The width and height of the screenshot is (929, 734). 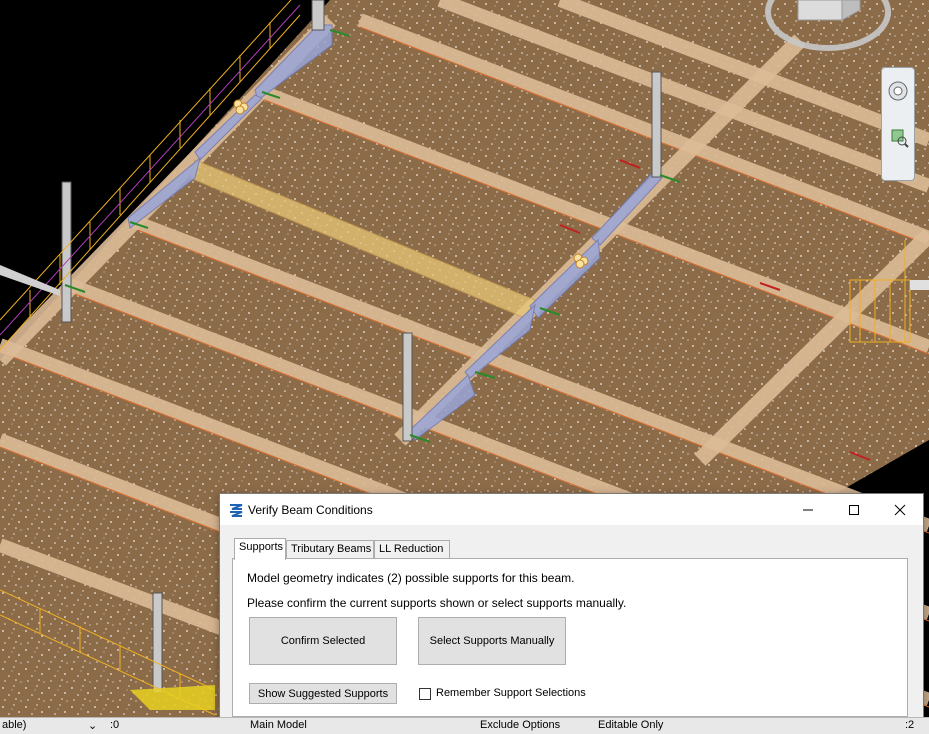 I want to click on minimize-button, so click(x=808, y=509).